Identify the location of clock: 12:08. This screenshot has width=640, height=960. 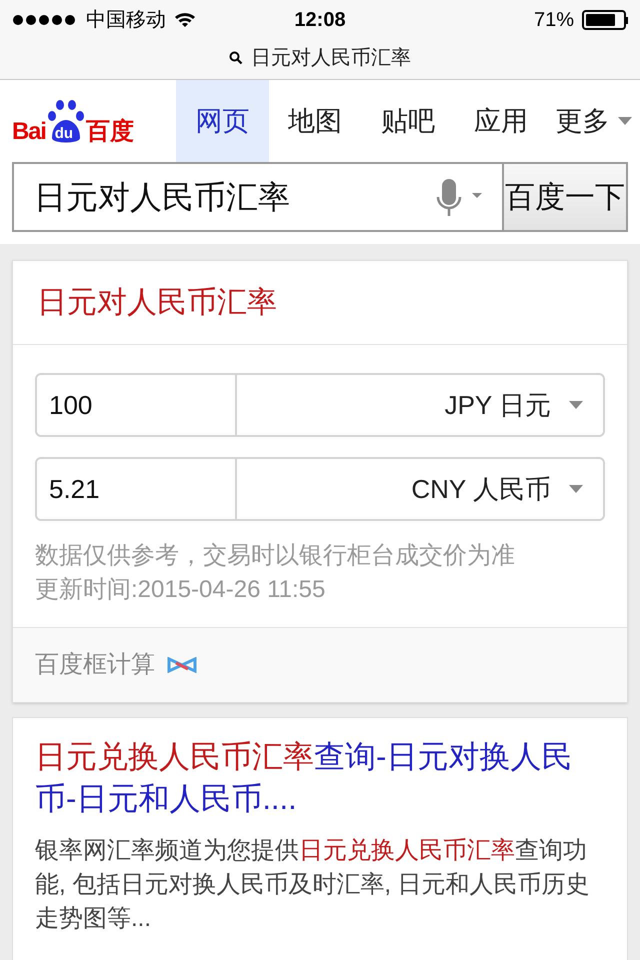
(320, 20).